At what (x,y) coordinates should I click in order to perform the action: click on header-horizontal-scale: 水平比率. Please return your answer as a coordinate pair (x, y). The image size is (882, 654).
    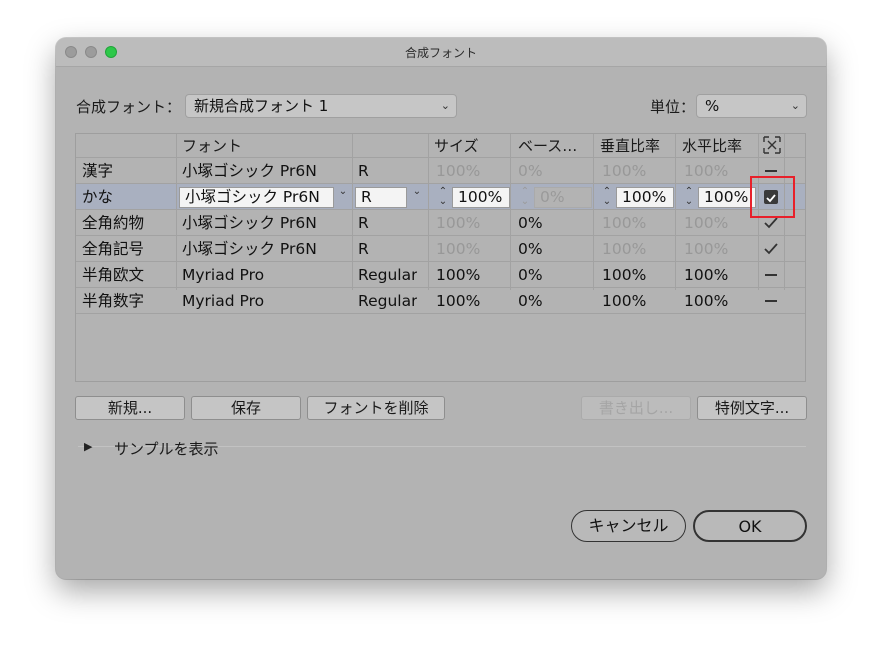
    Looking at the image, I should click on (712, 146).